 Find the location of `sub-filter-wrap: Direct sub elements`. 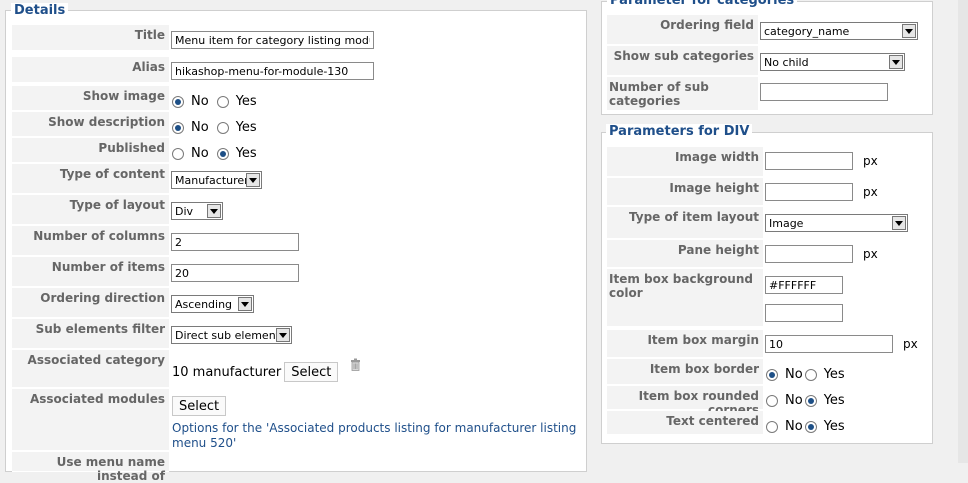

sub-filter-wrap: Direct sub elements is located at coordinates (231, 335).